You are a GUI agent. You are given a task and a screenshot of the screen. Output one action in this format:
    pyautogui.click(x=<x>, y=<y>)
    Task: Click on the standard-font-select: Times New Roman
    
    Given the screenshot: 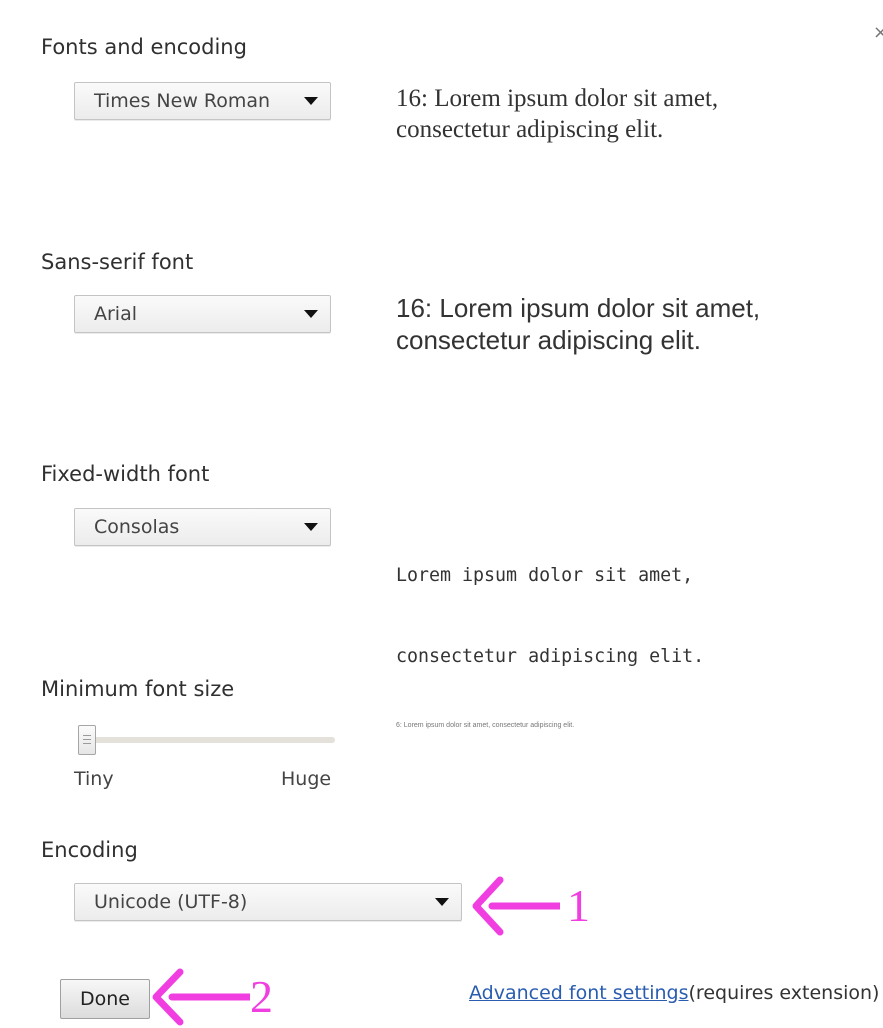 What is the action you would take?
    pyautogui.click(x=202, y=101)
    